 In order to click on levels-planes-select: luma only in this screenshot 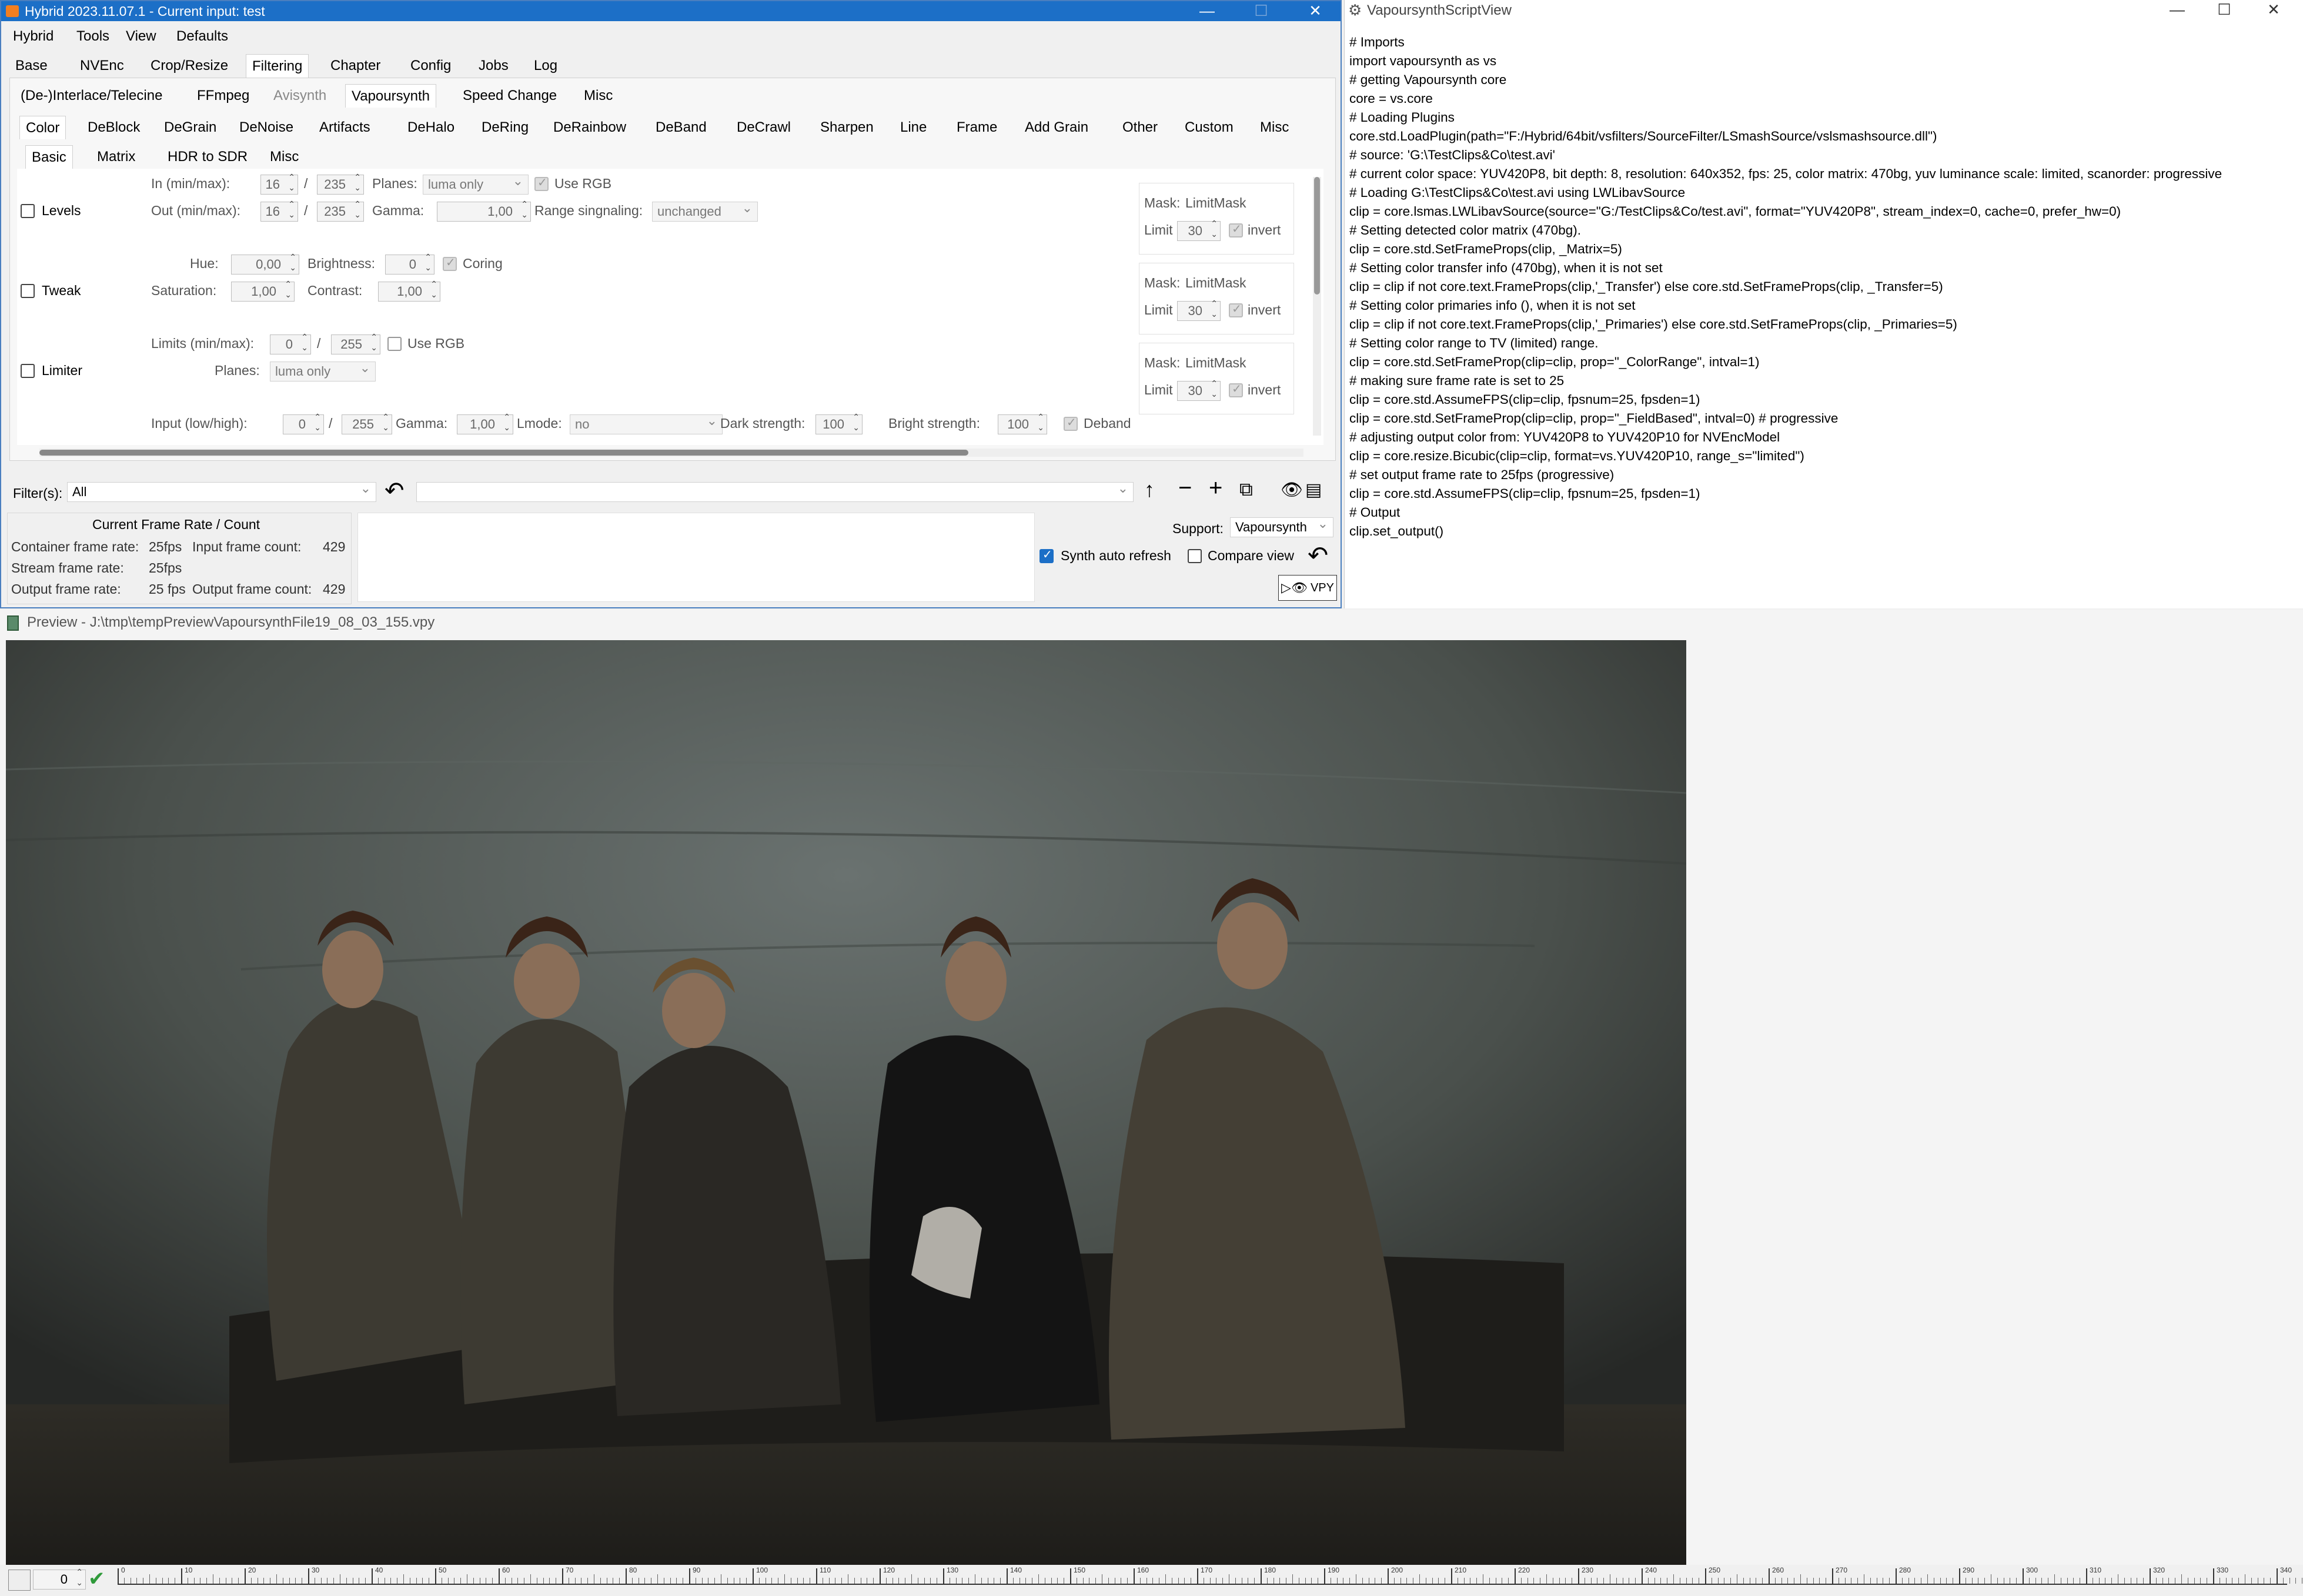, I will do `click(476, 183)`.